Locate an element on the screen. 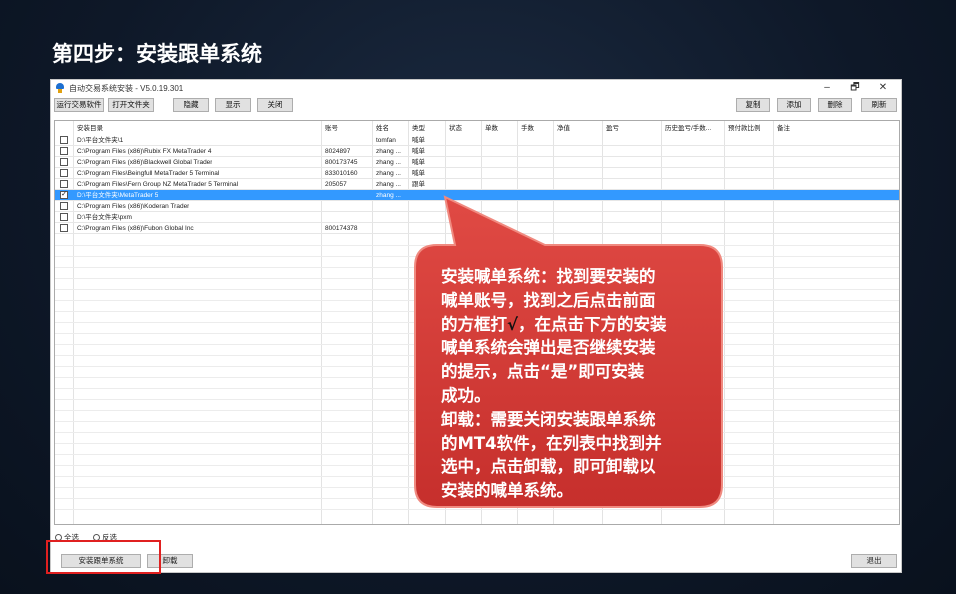 This screenshot has height=594, width=956. col-header-lots: 手数 is located at coordinates (526, 128).